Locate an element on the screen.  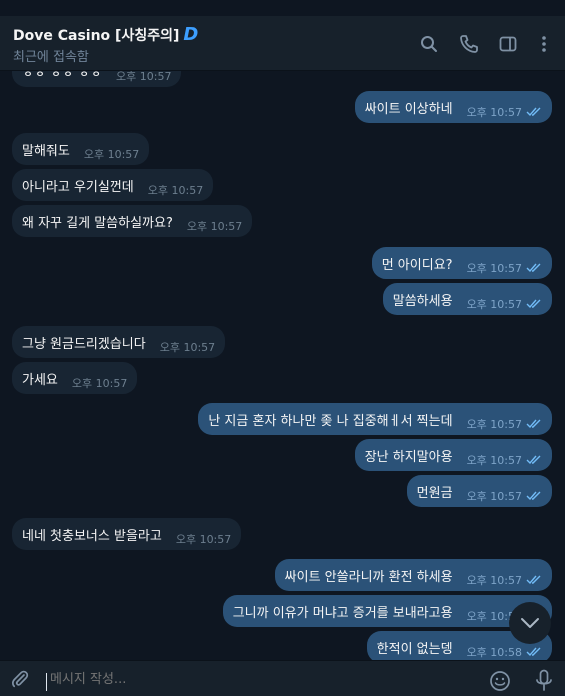
message-composer is located at coordinates (282, 678).